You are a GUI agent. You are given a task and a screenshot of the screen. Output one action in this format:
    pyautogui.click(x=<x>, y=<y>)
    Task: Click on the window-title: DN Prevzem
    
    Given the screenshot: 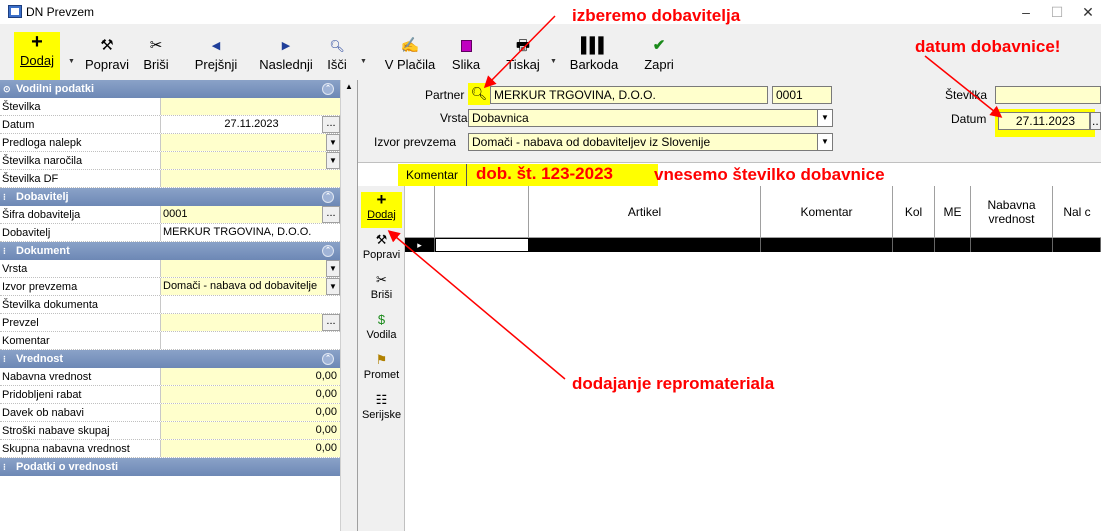 What is the action you would take?
    pyautogui.click(x=60, y=12)
    